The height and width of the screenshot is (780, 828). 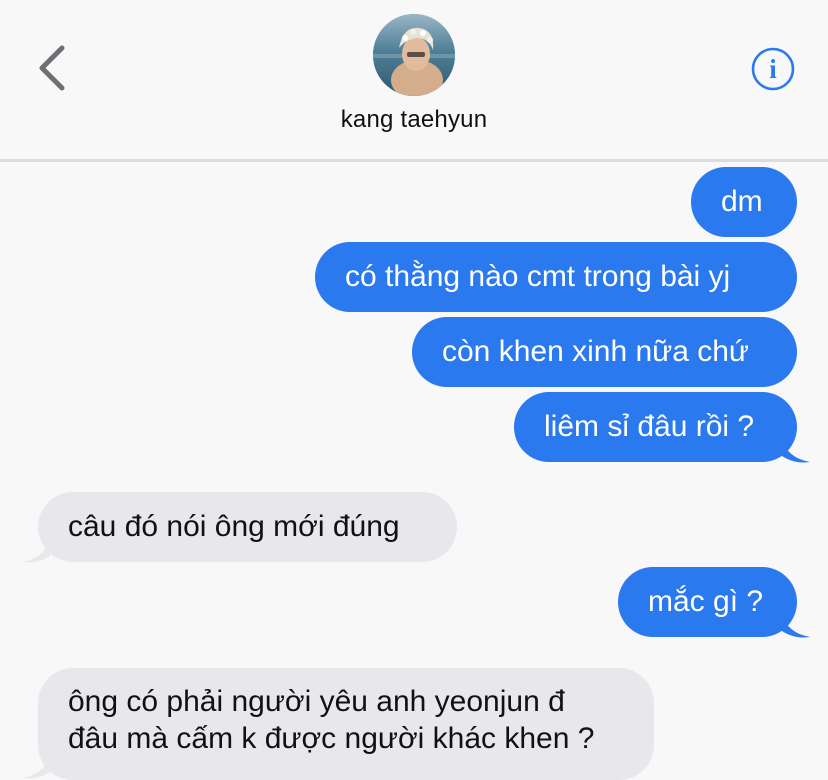 I want to click on info-button: i, so click(x=773, y=69).